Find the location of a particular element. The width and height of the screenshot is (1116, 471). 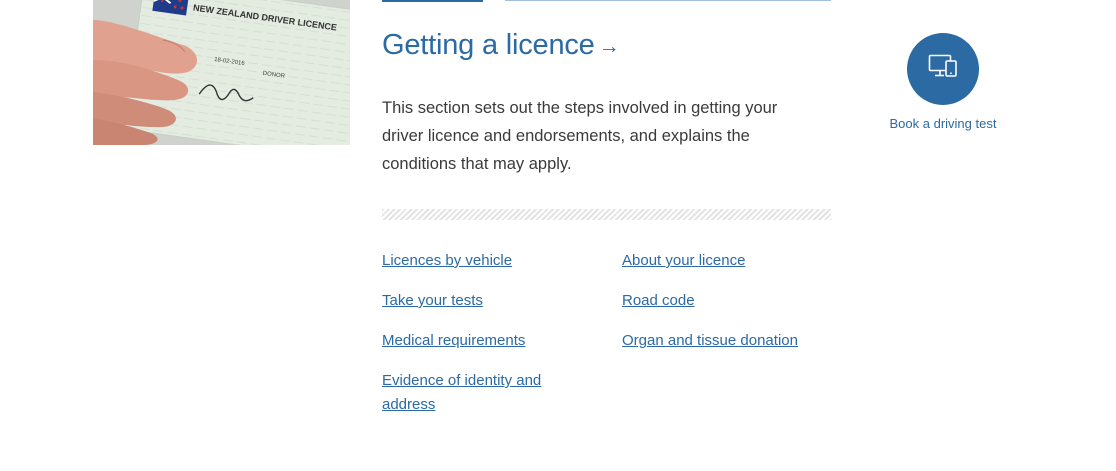

link-organ-and-tissue-donation: Organ and tissue donation is located at coordinates (710, 341).